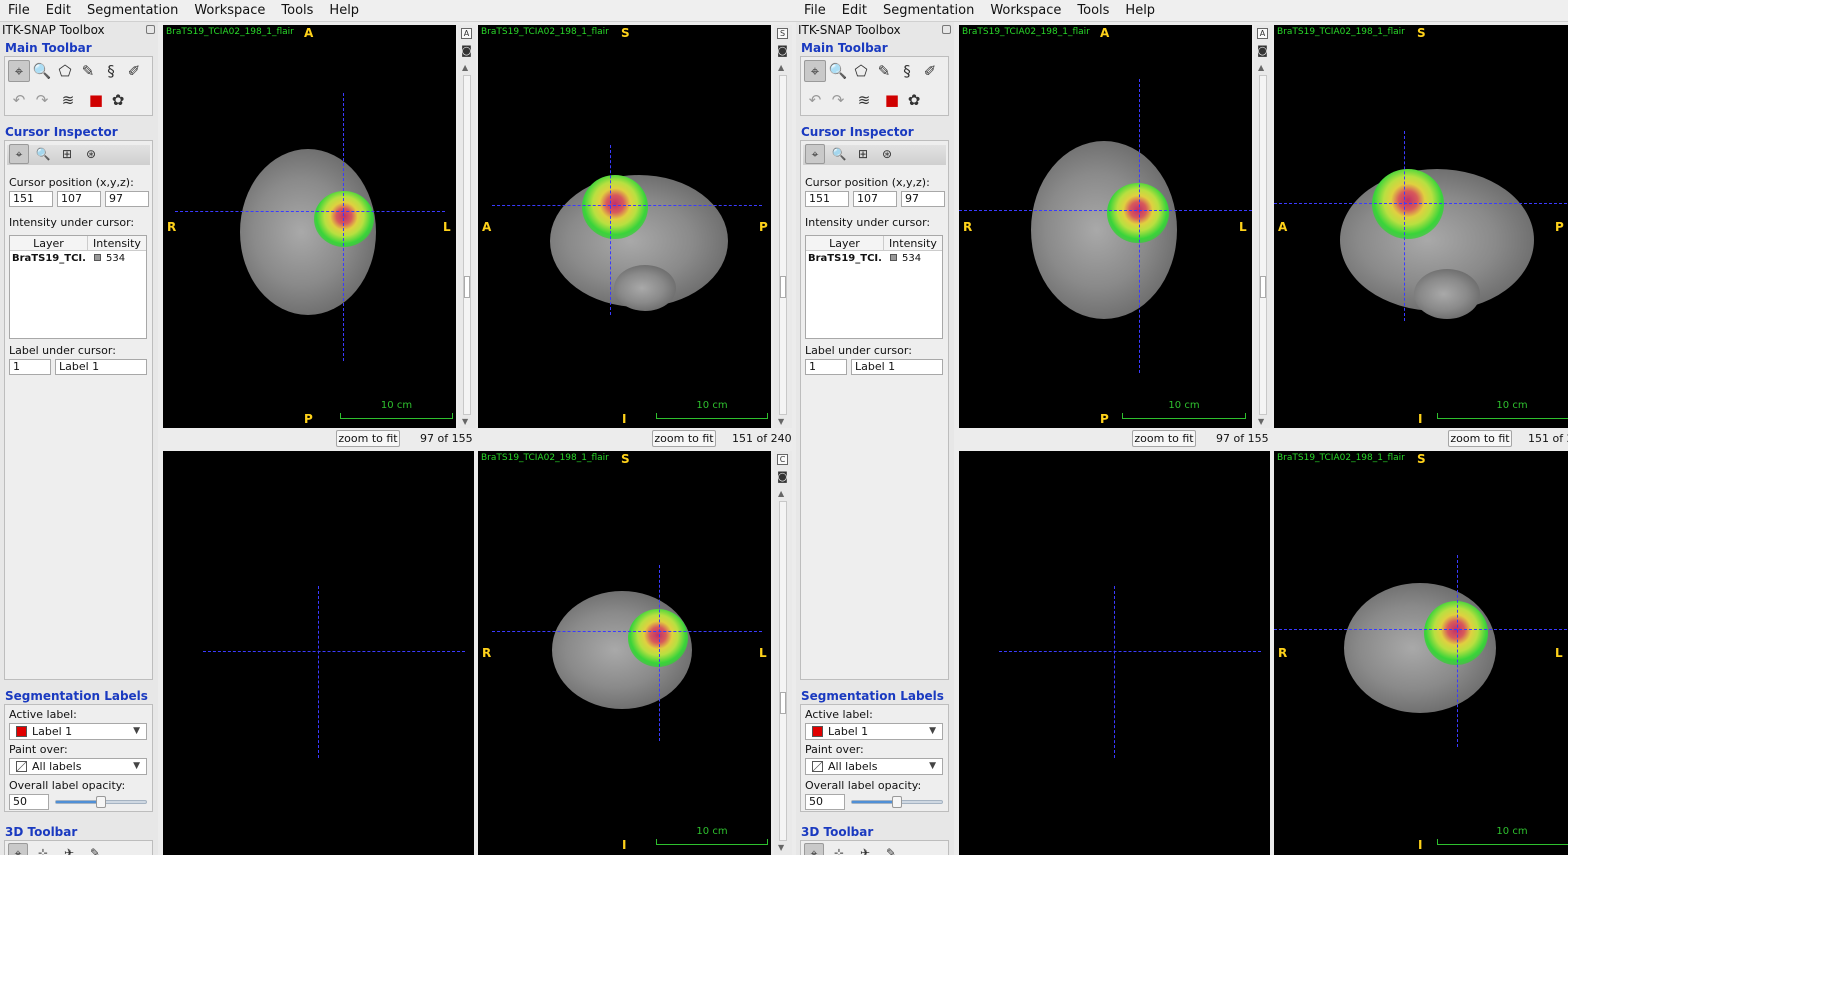 The image size is (1822, 994). Describe the element at coordinates (624, 653) in the screenshot. I see `coronal-view: BraTS19_TCIA02_198_1_flair S R L I 10 cm` at that location.